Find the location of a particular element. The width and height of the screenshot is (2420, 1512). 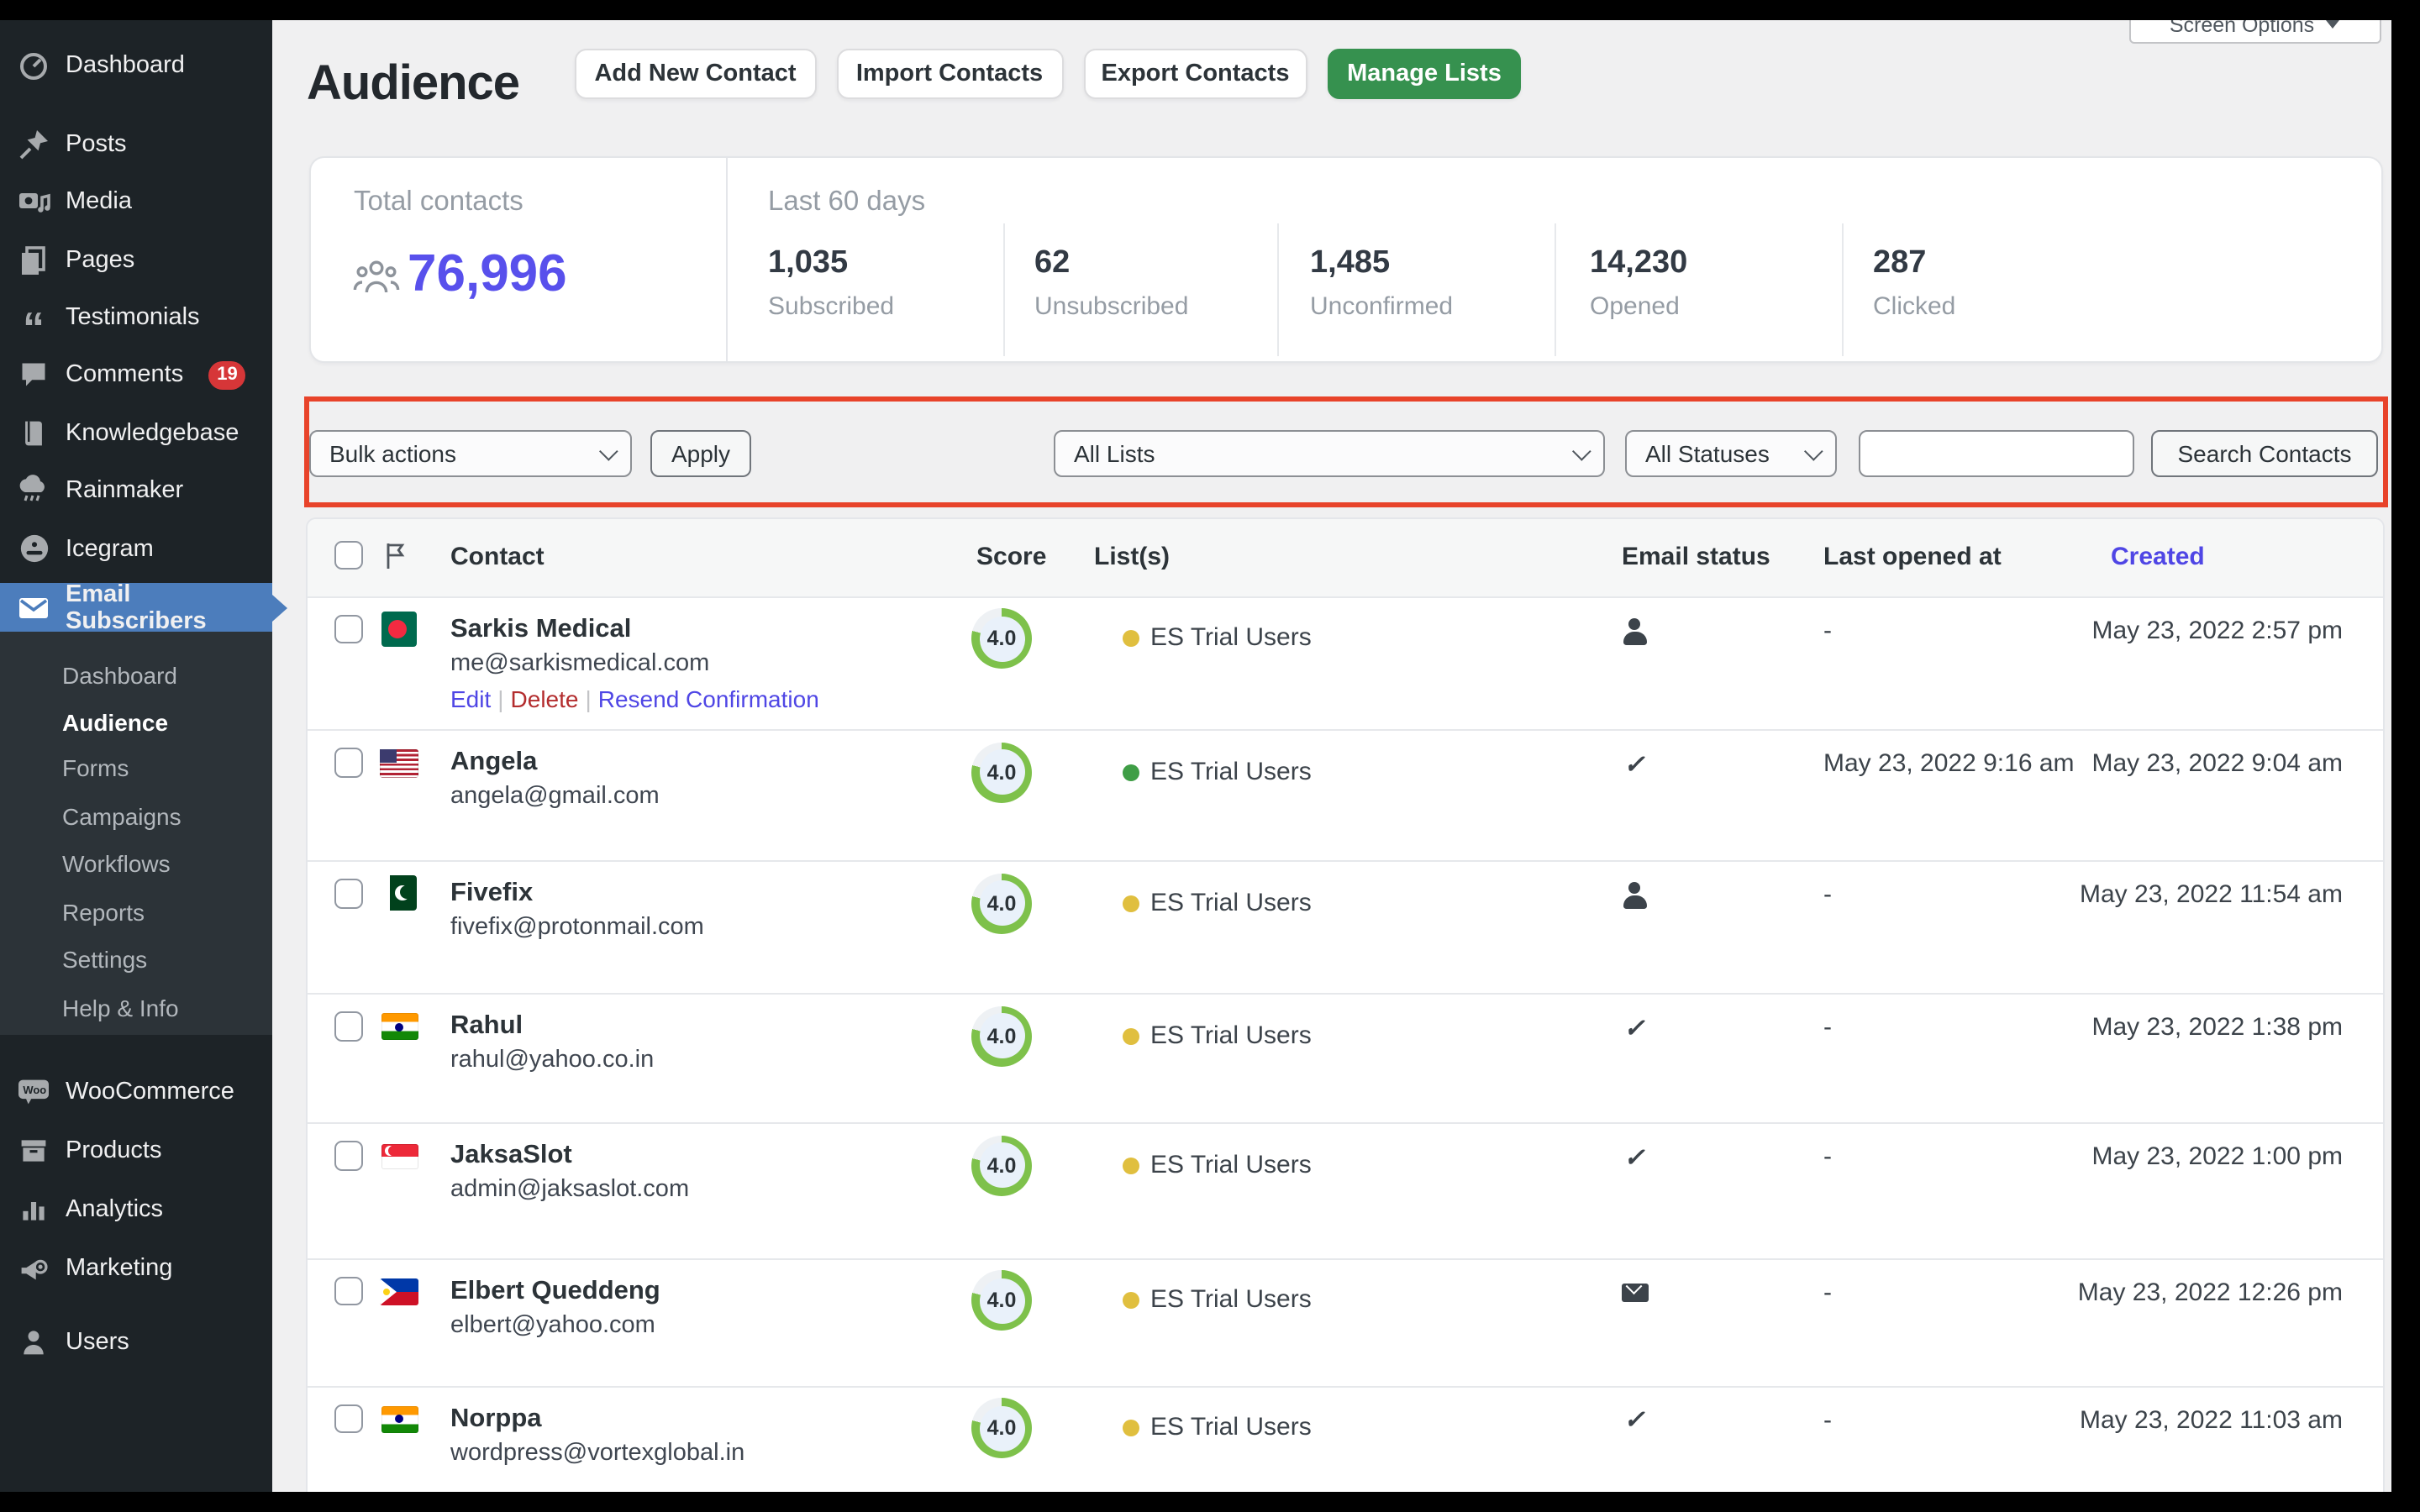

sidebar-item-woocommerce: Woo WooCommerce is located at coordinates (135, 1091).